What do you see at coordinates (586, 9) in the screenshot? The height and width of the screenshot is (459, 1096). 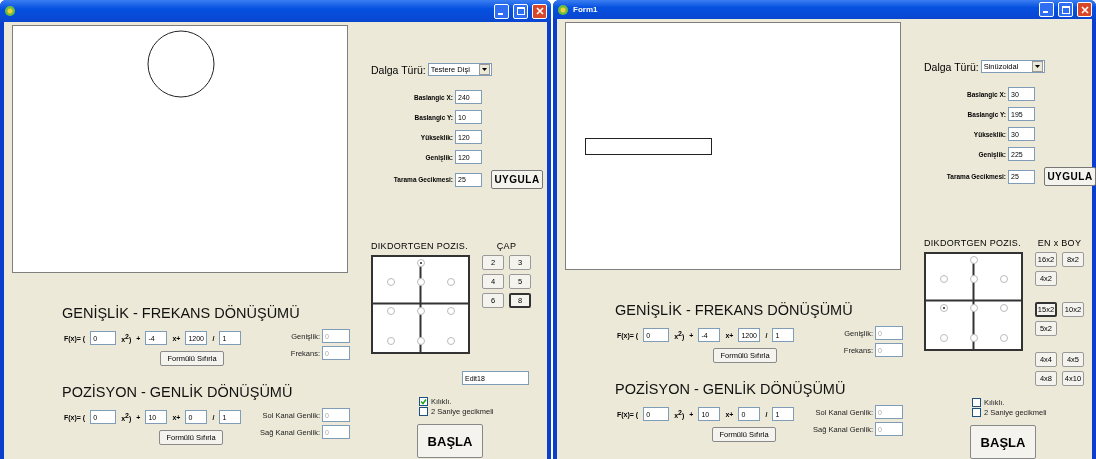 I see `window-title: Form1` at bounding box center [586, 9].